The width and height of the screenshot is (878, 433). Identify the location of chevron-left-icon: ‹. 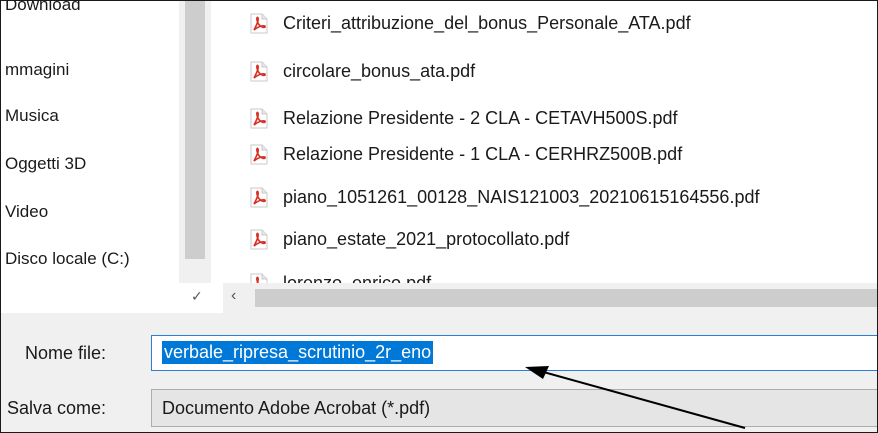
(233, 296).